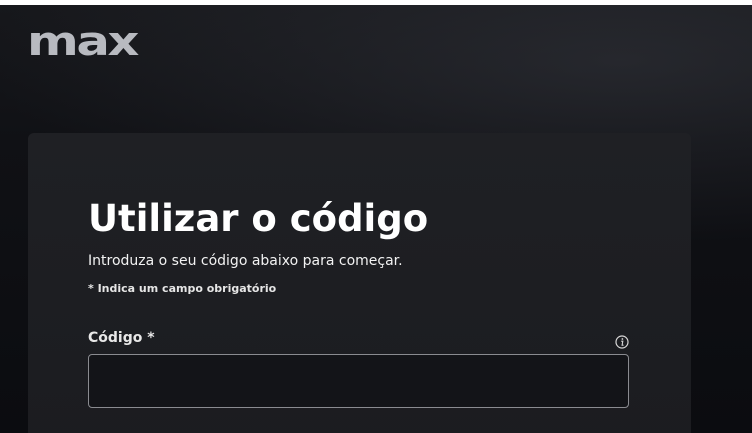 Image resolution: width=752 pixels, height=433 pixels. Describe the element at coordinates (182, 288) in the screenshot. I see `required-field-note: * Indica um campo obrigatório` at that location.